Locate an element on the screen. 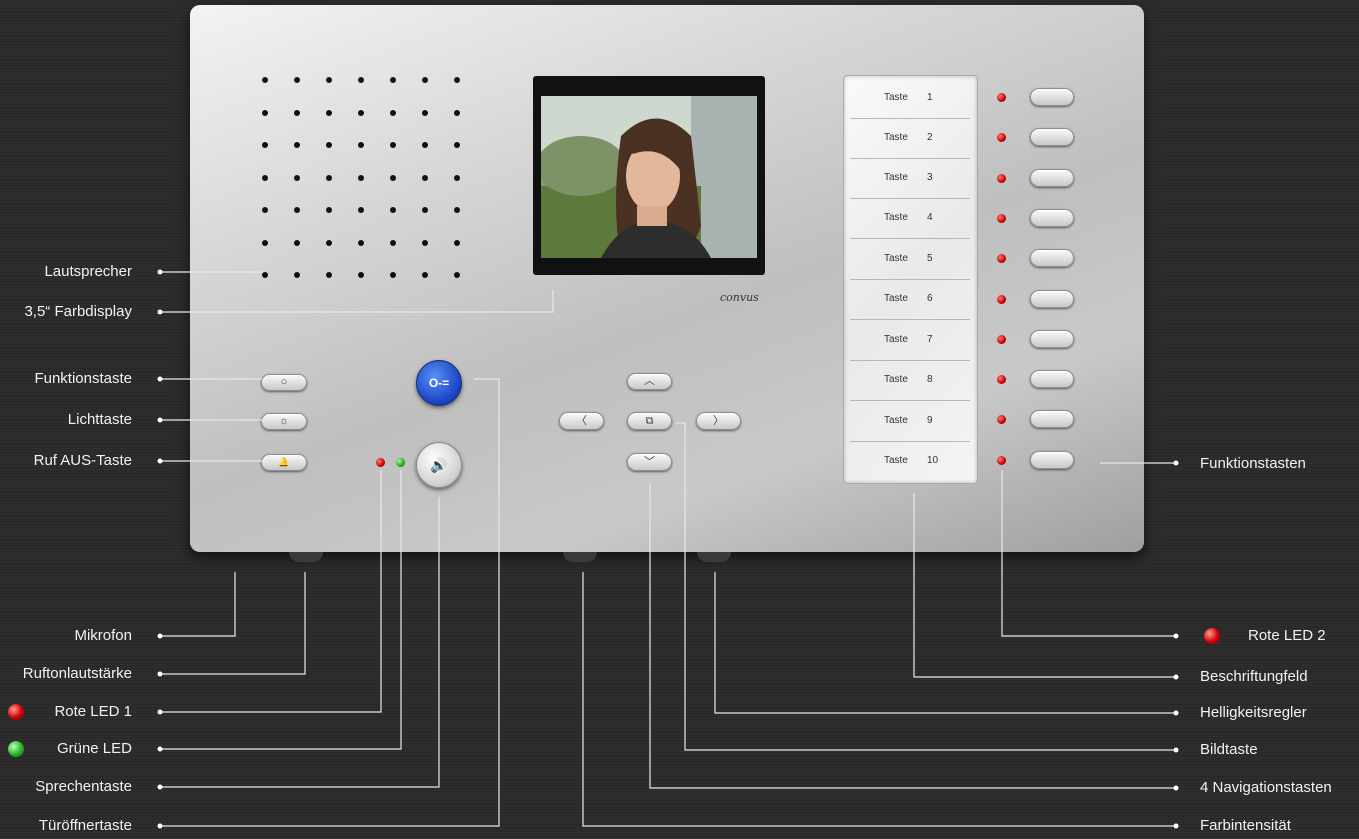  talk-button: 🔊 is located at coordinates (439, 465).